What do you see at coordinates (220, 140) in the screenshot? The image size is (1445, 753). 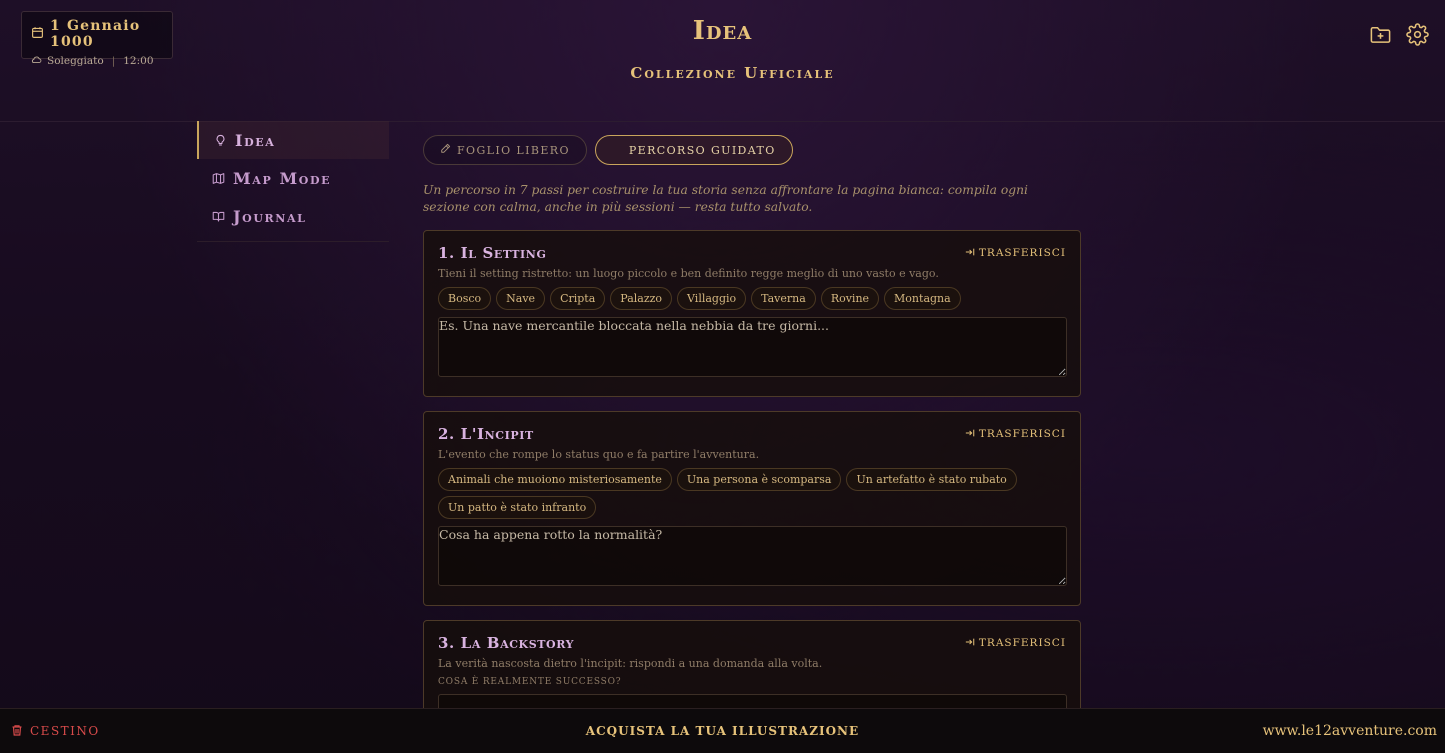 I see `lightbulb-icon` at bounding box center [220, 140].